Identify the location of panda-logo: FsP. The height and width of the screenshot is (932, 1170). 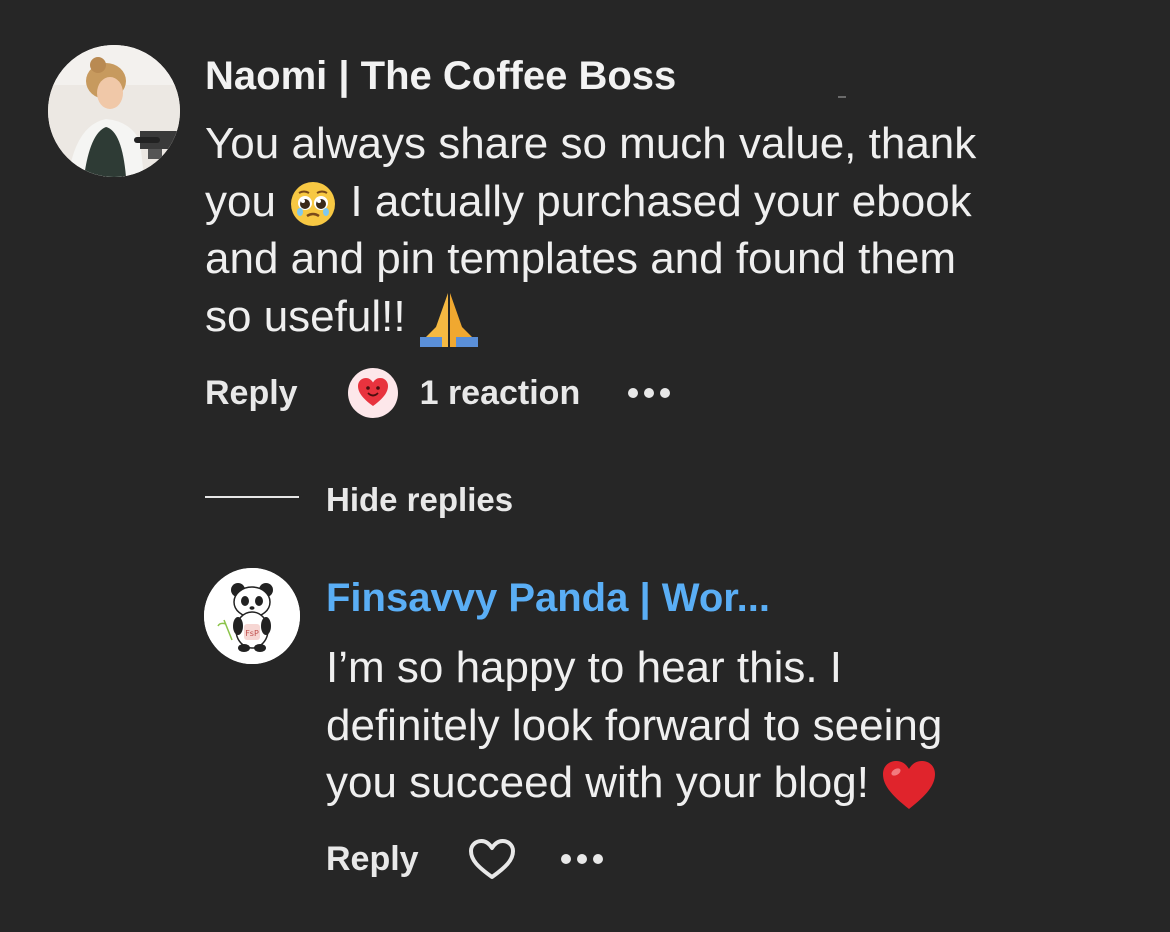
(252, 616).